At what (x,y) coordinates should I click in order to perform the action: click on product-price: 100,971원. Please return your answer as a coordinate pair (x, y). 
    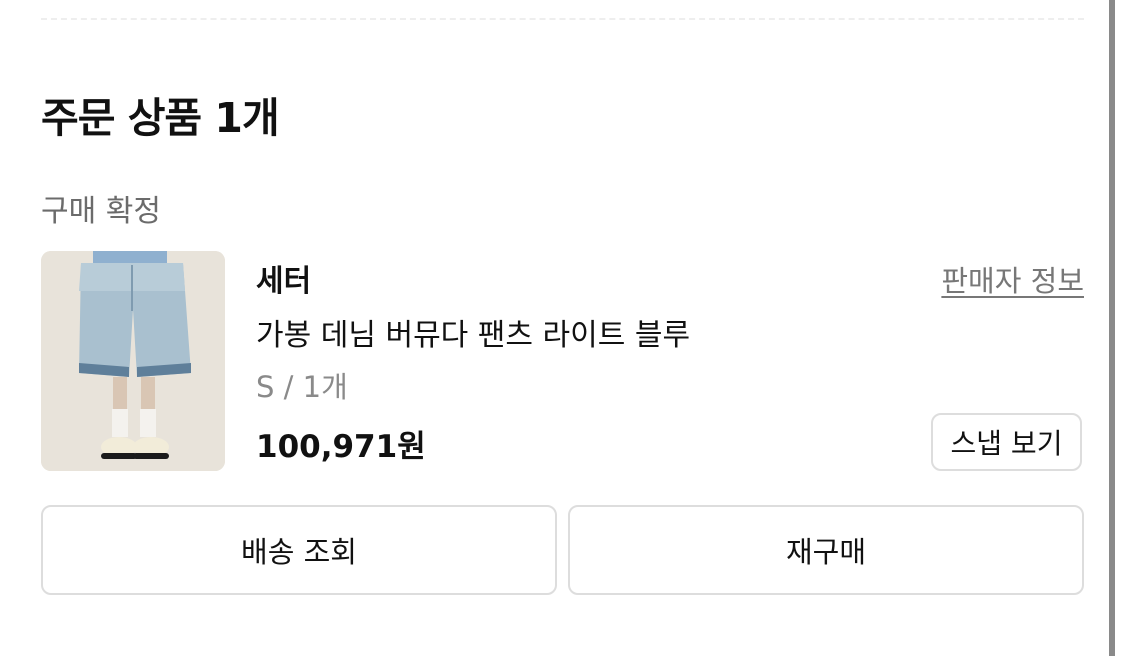
    Looking at the image, I should click on (341, 447).